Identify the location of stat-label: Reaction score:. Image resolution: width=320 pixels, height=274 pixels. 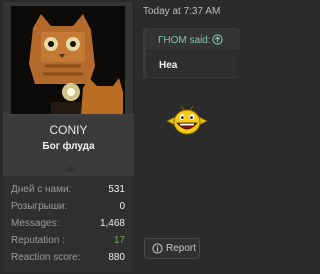
(46, 257).